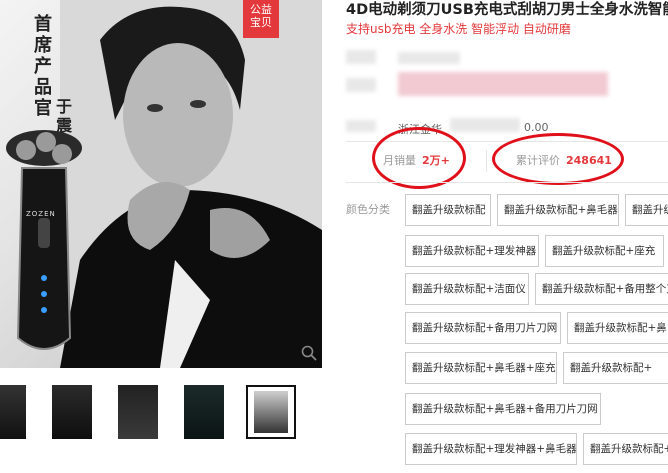 This screenshot has width=668, height=473. Describe the element at coordinates (486, 161) in the screenshot. I see `stat-divider` at that location.